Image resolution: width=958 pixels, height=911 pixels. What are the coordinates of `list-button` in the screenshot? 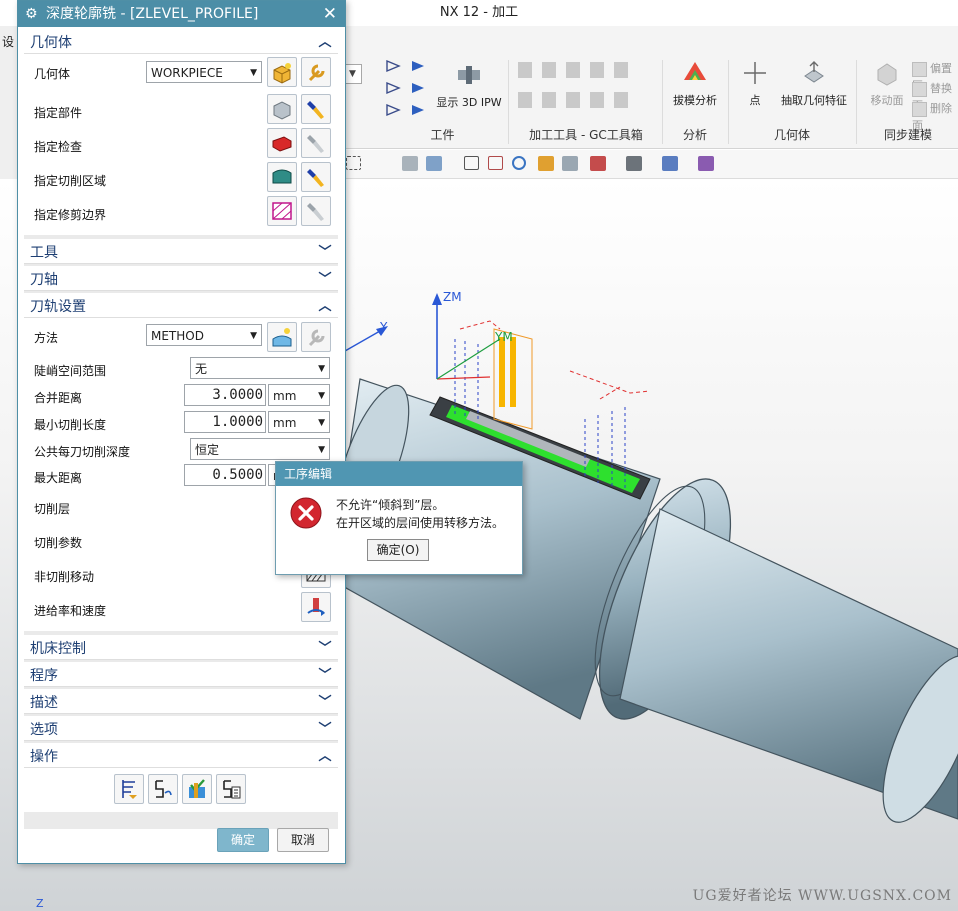 It's located at (231, 789).